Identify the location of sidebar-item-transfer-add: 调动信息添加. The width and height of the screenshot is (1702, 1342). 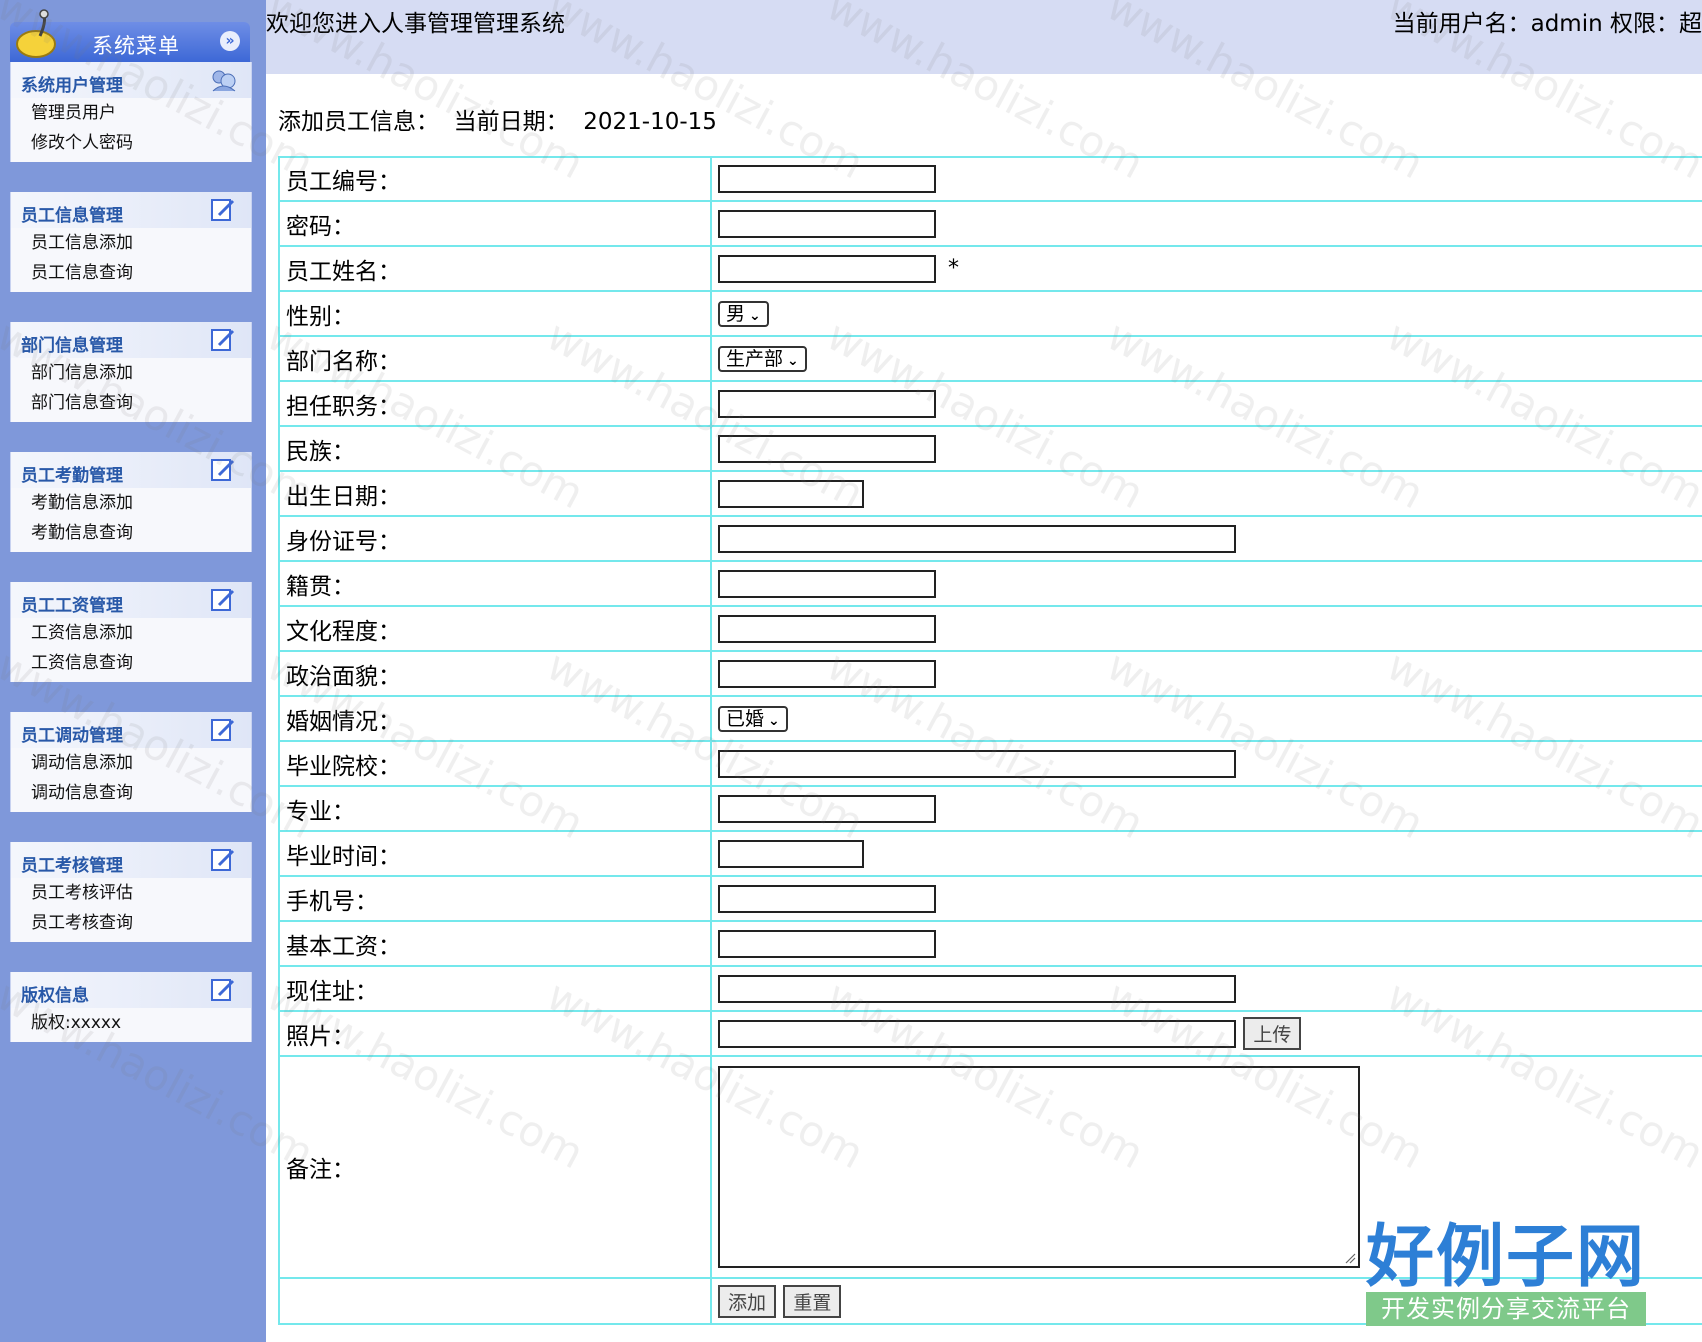
(131, 763).